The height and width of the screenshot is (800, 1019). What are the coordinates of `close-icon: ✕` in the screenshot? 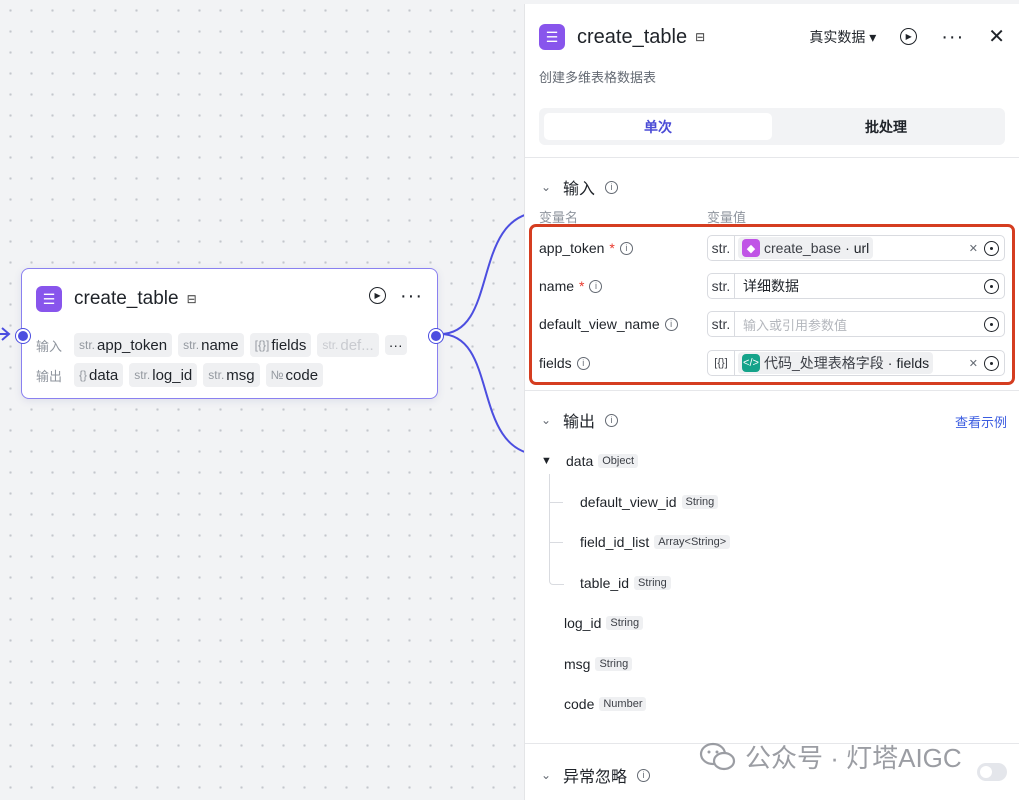 It's located at (996, 36).